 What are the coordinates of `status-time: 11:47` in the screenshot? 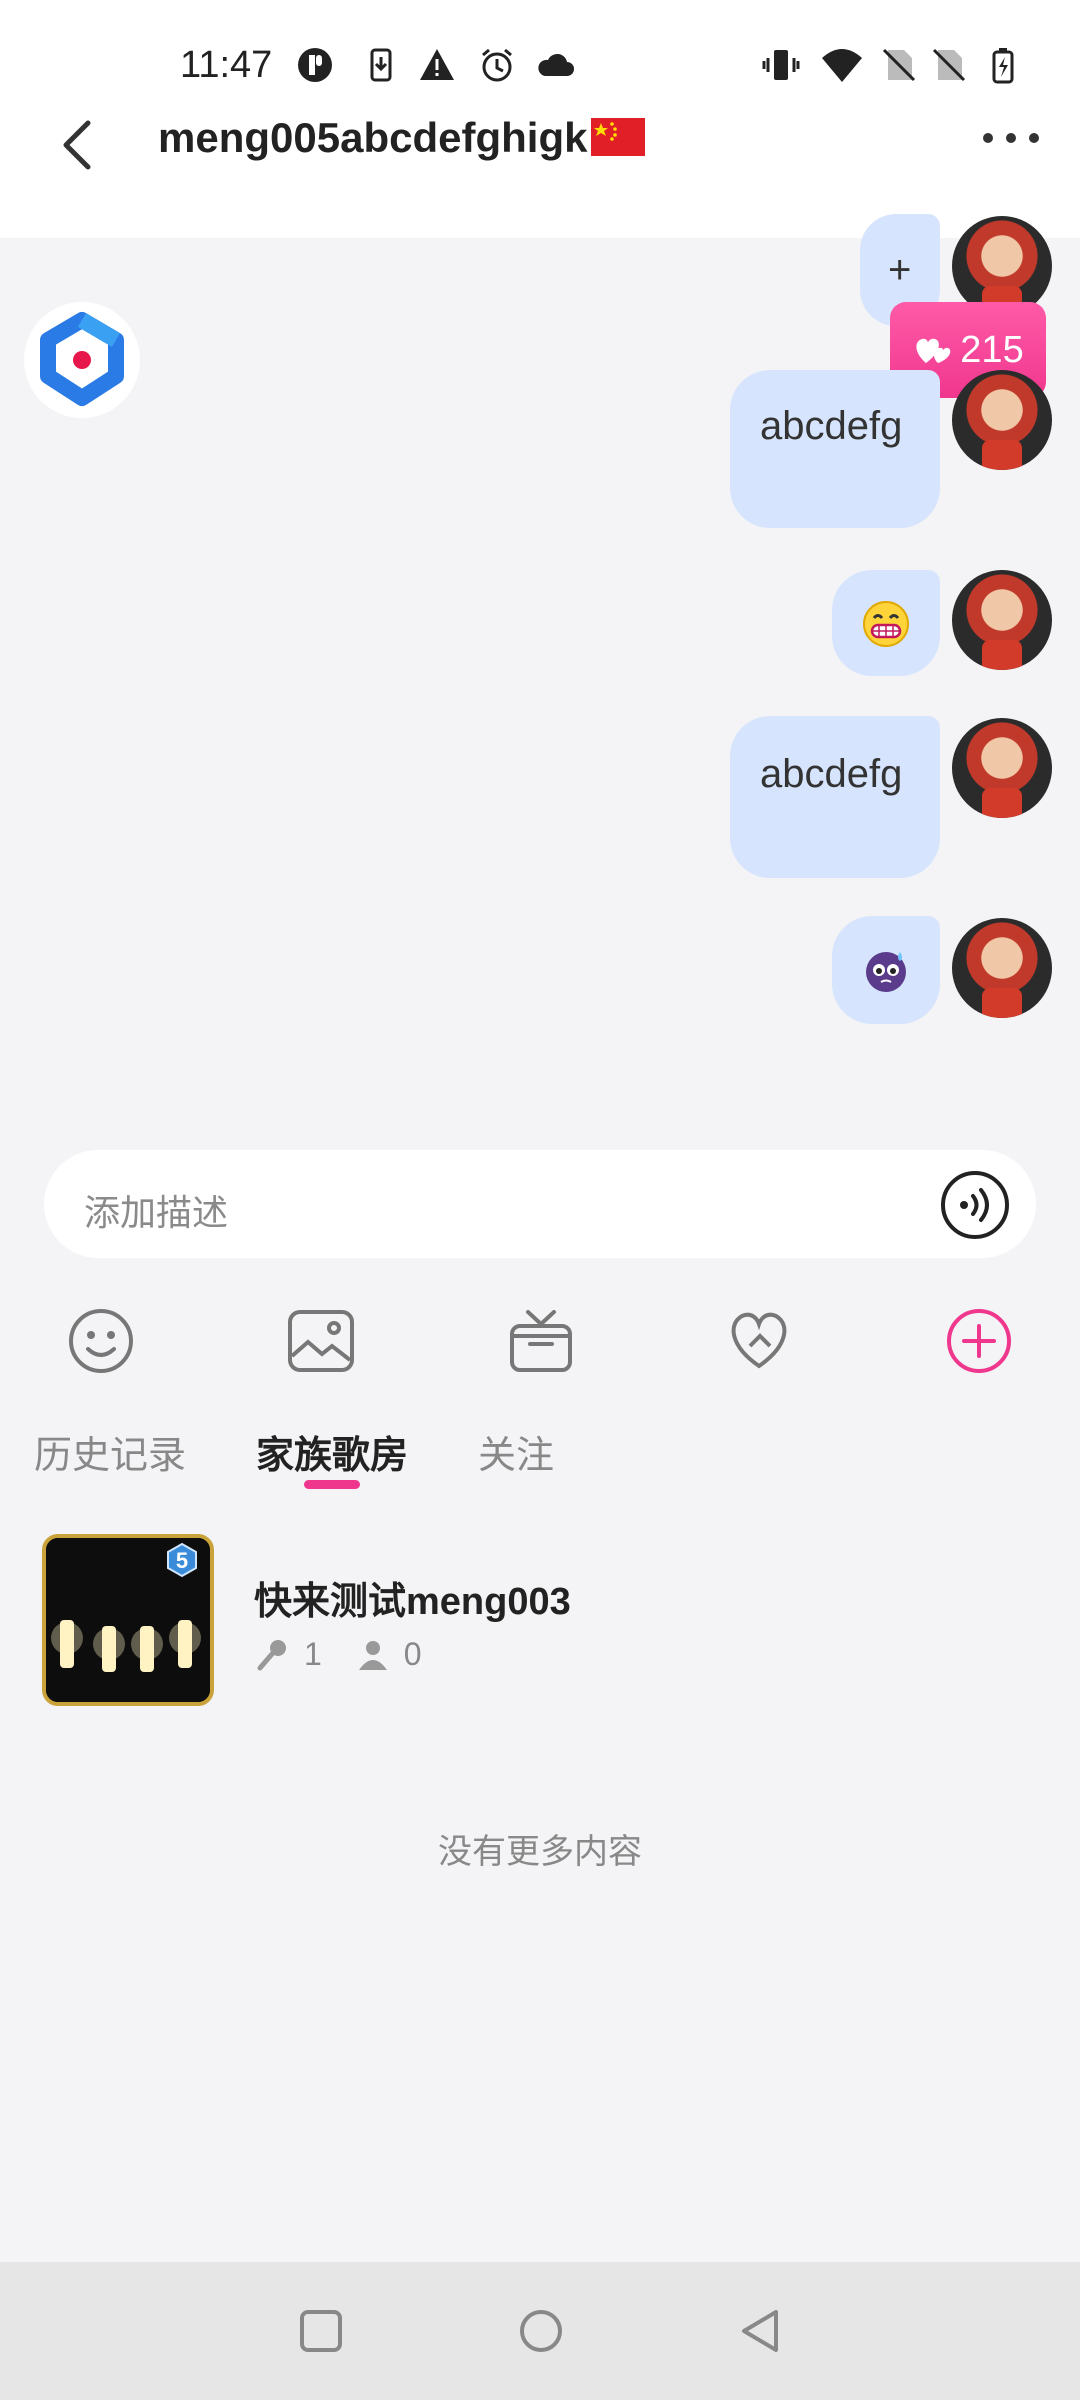 It's located at (226, 65).